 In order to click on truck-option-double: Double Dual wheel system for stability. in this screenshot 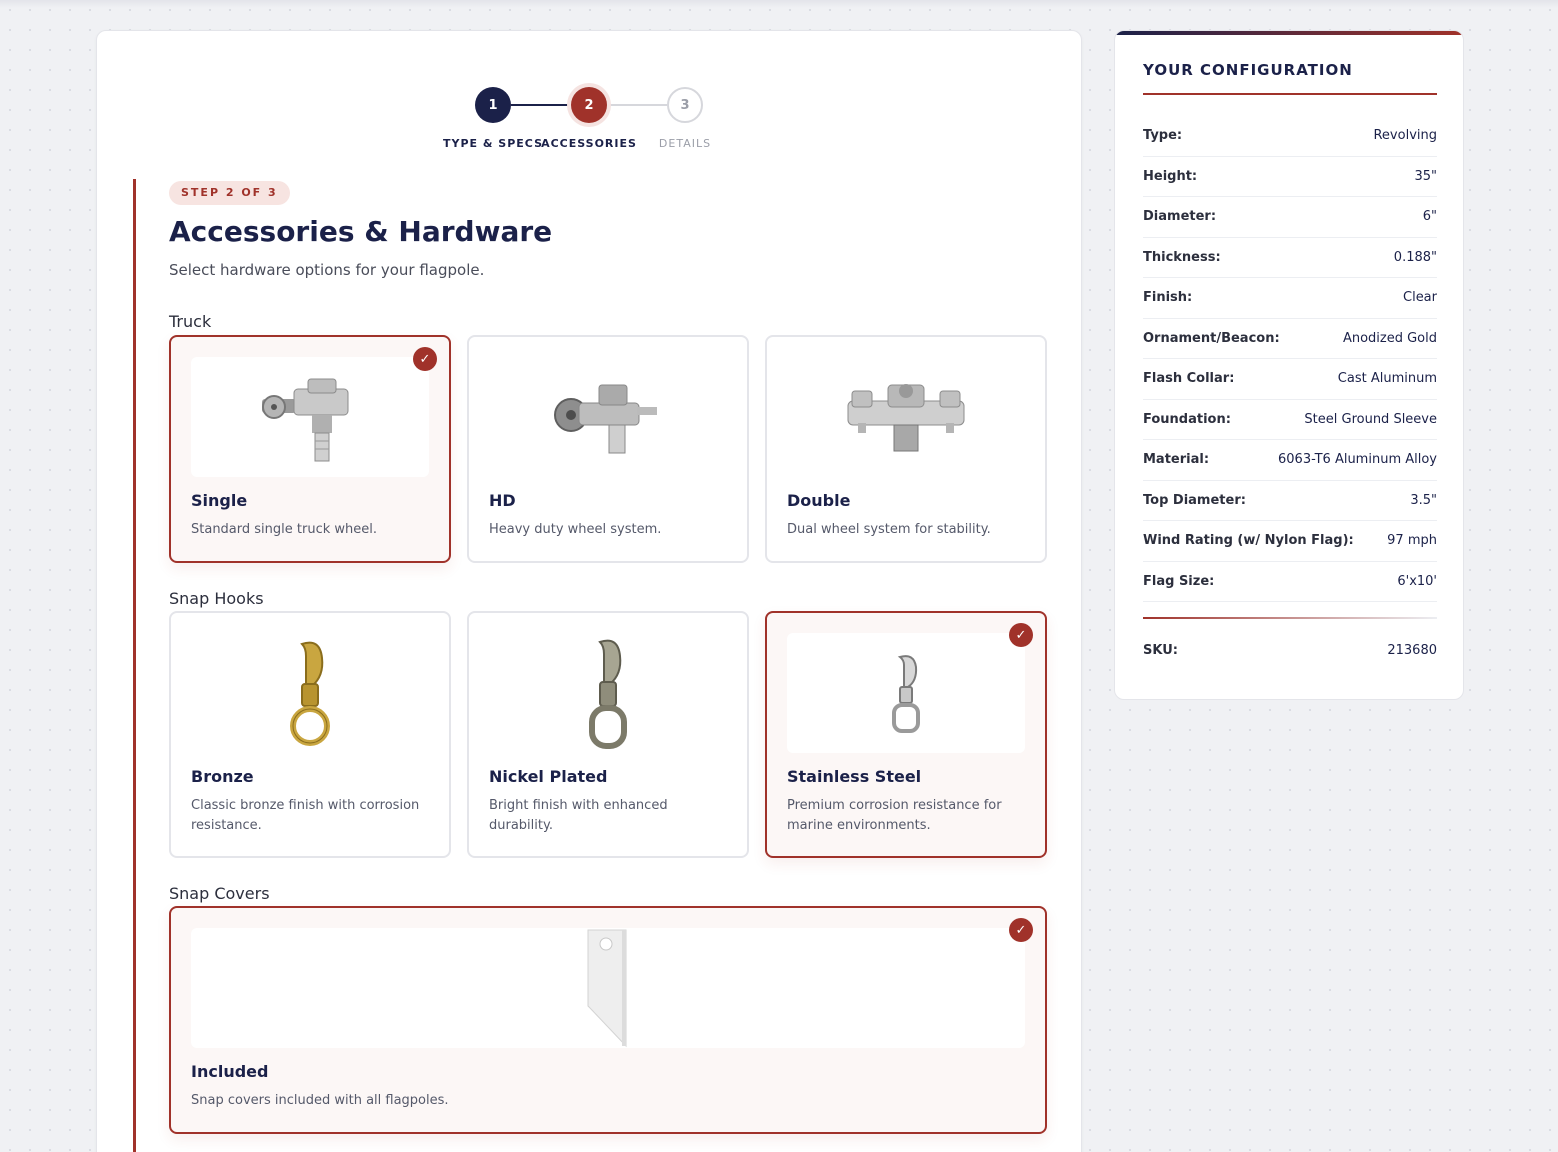, I will do `click(906, 449)`.